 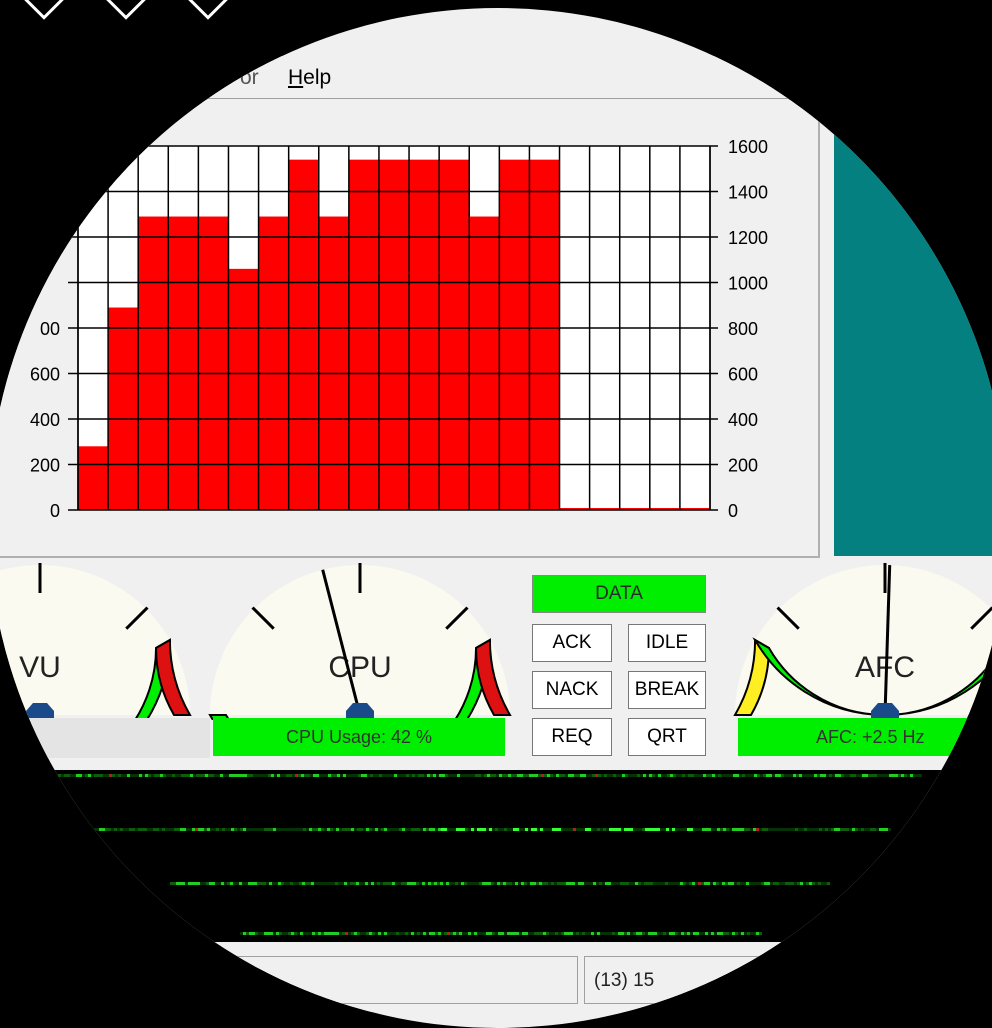 What do you see at coordinates (913, 338) in the screenshot?
I see `display-panel` at bounding box center [913, 338].